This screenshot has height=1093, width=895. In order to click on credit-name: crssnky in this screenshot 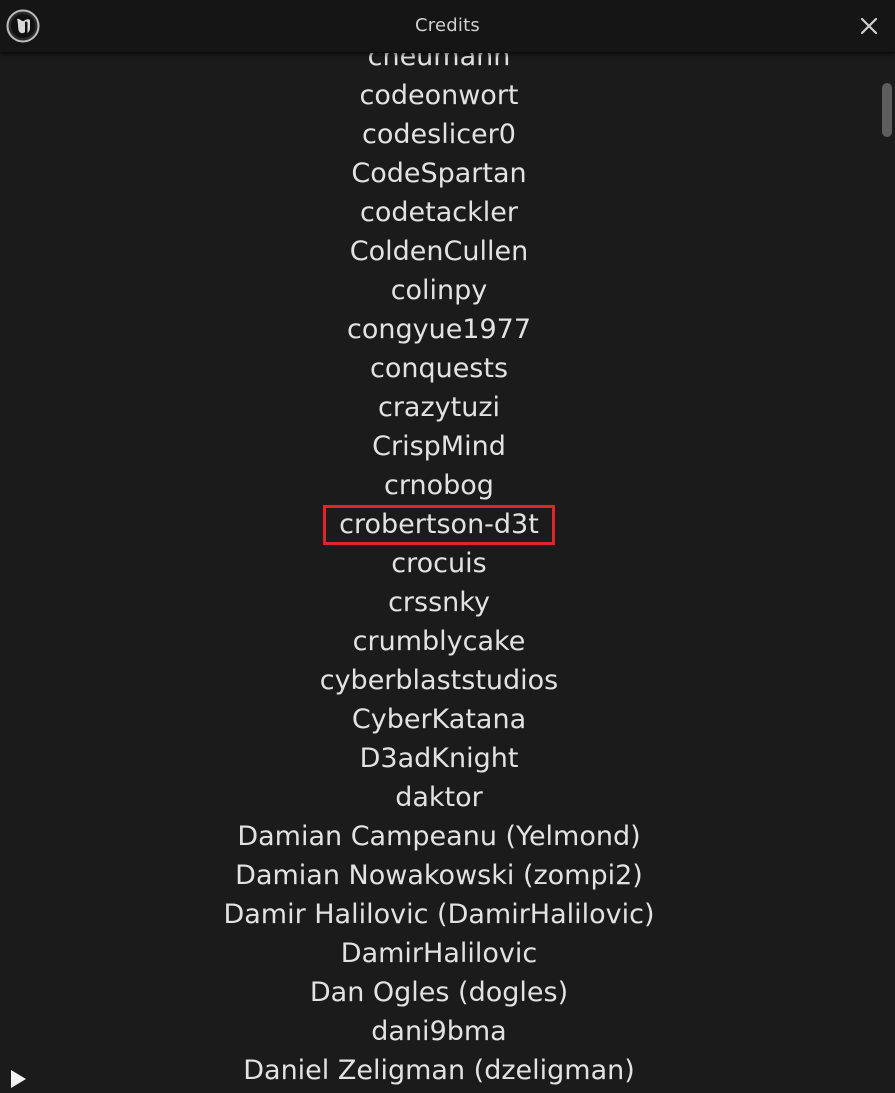, I will do `click(439, 602)`.